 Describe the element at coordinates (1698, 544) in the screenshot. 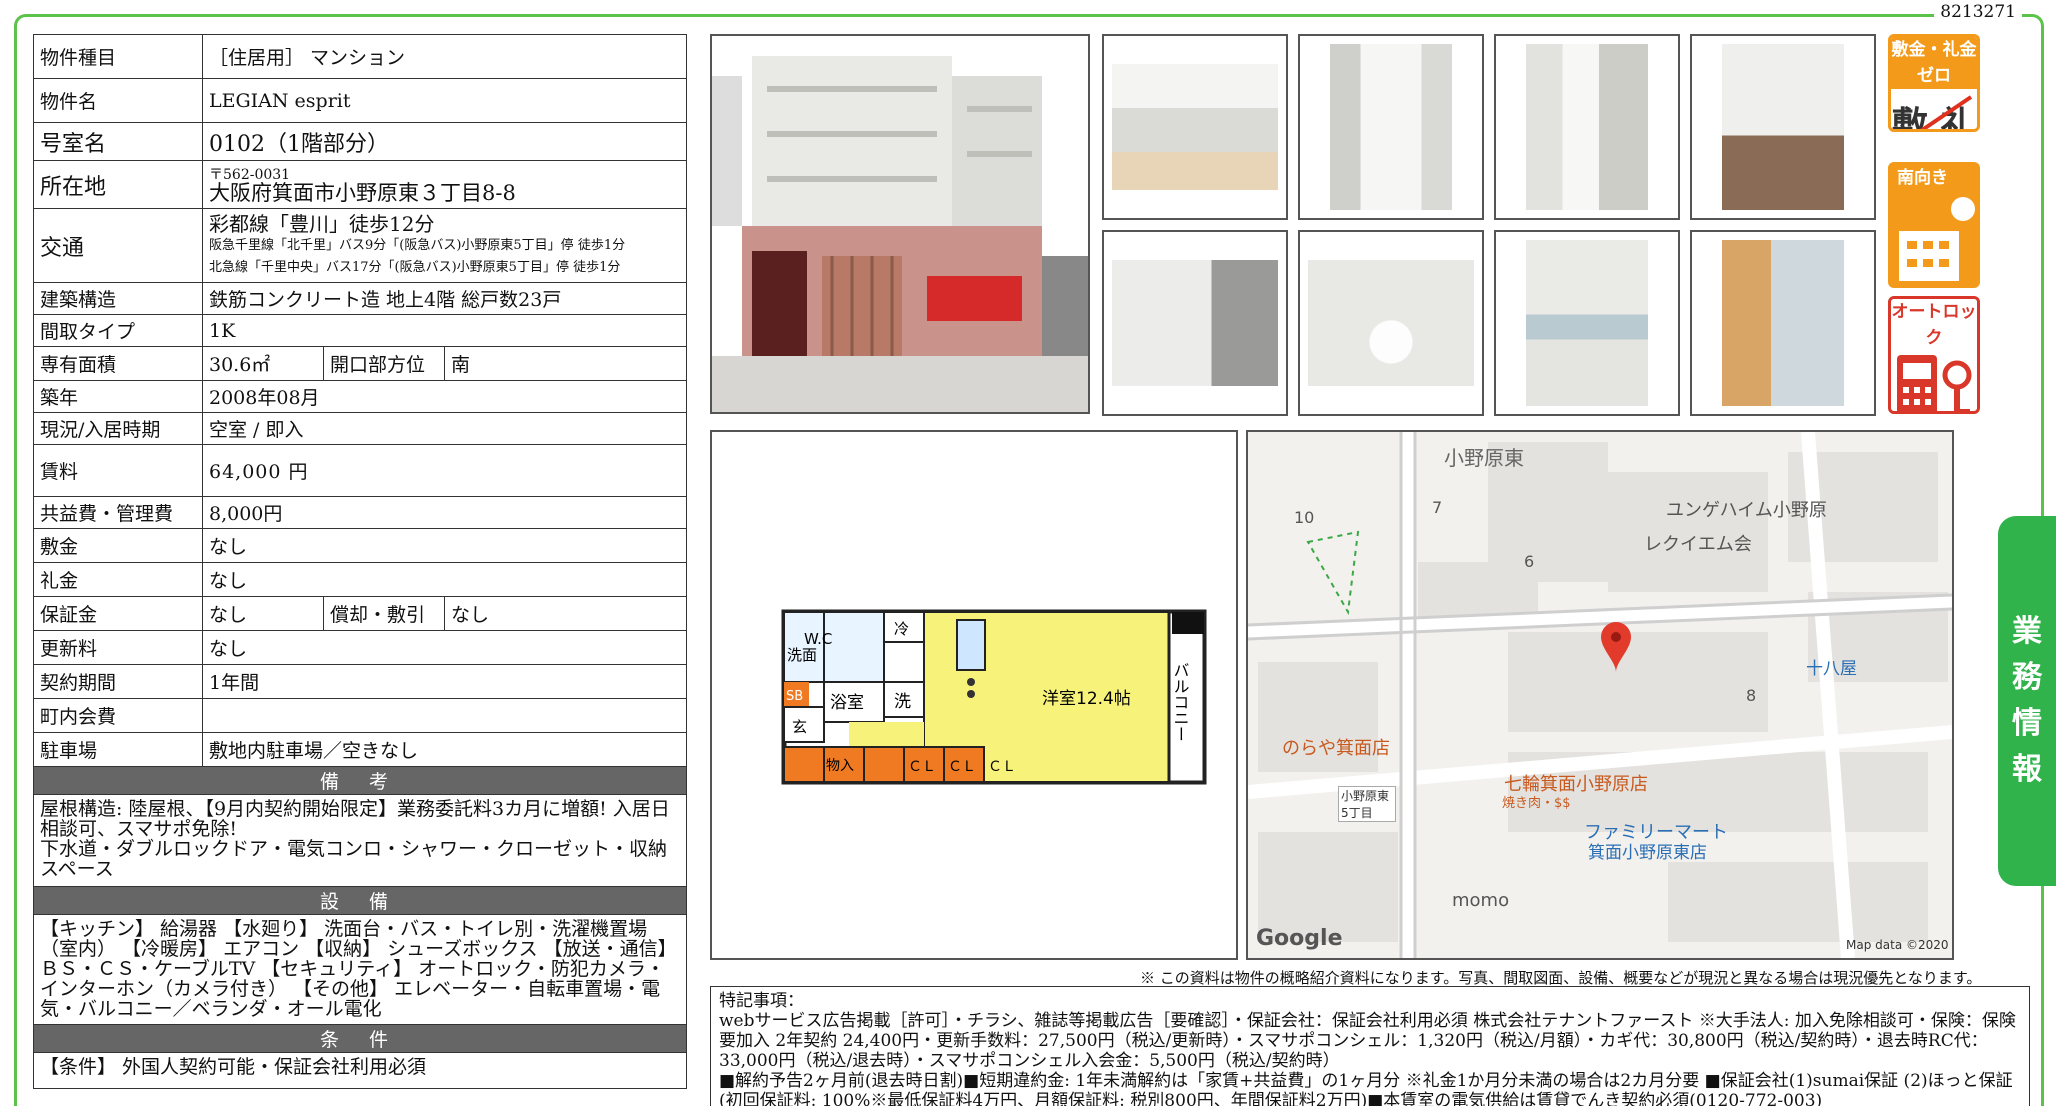

I see `map-poi2: レクイエム会` at that location.